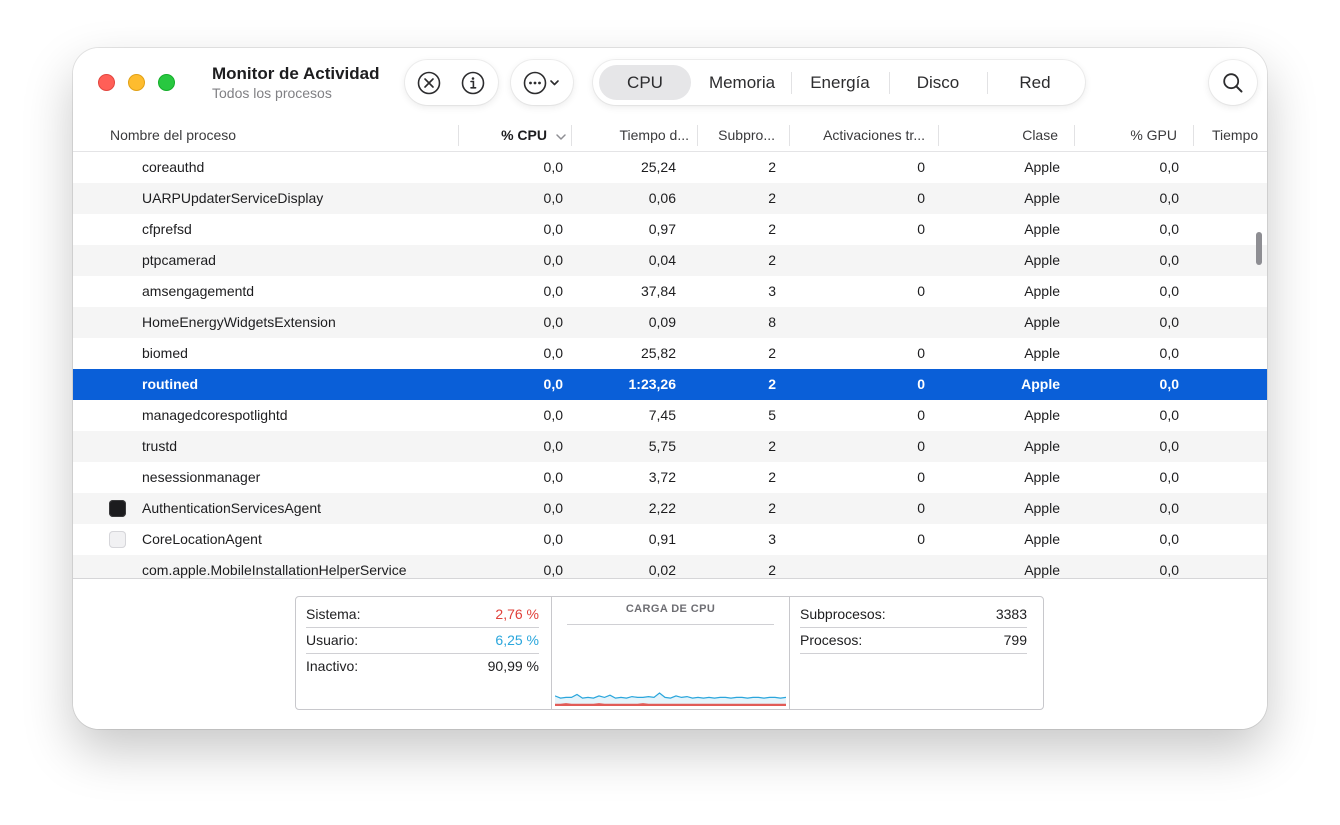 Image resolution: width=1340 pixels, height=825 pixels. I want to click on table-row-selected: routined 0,0 1:23,26 2 0 Apple 0,0, so click(670, 384).